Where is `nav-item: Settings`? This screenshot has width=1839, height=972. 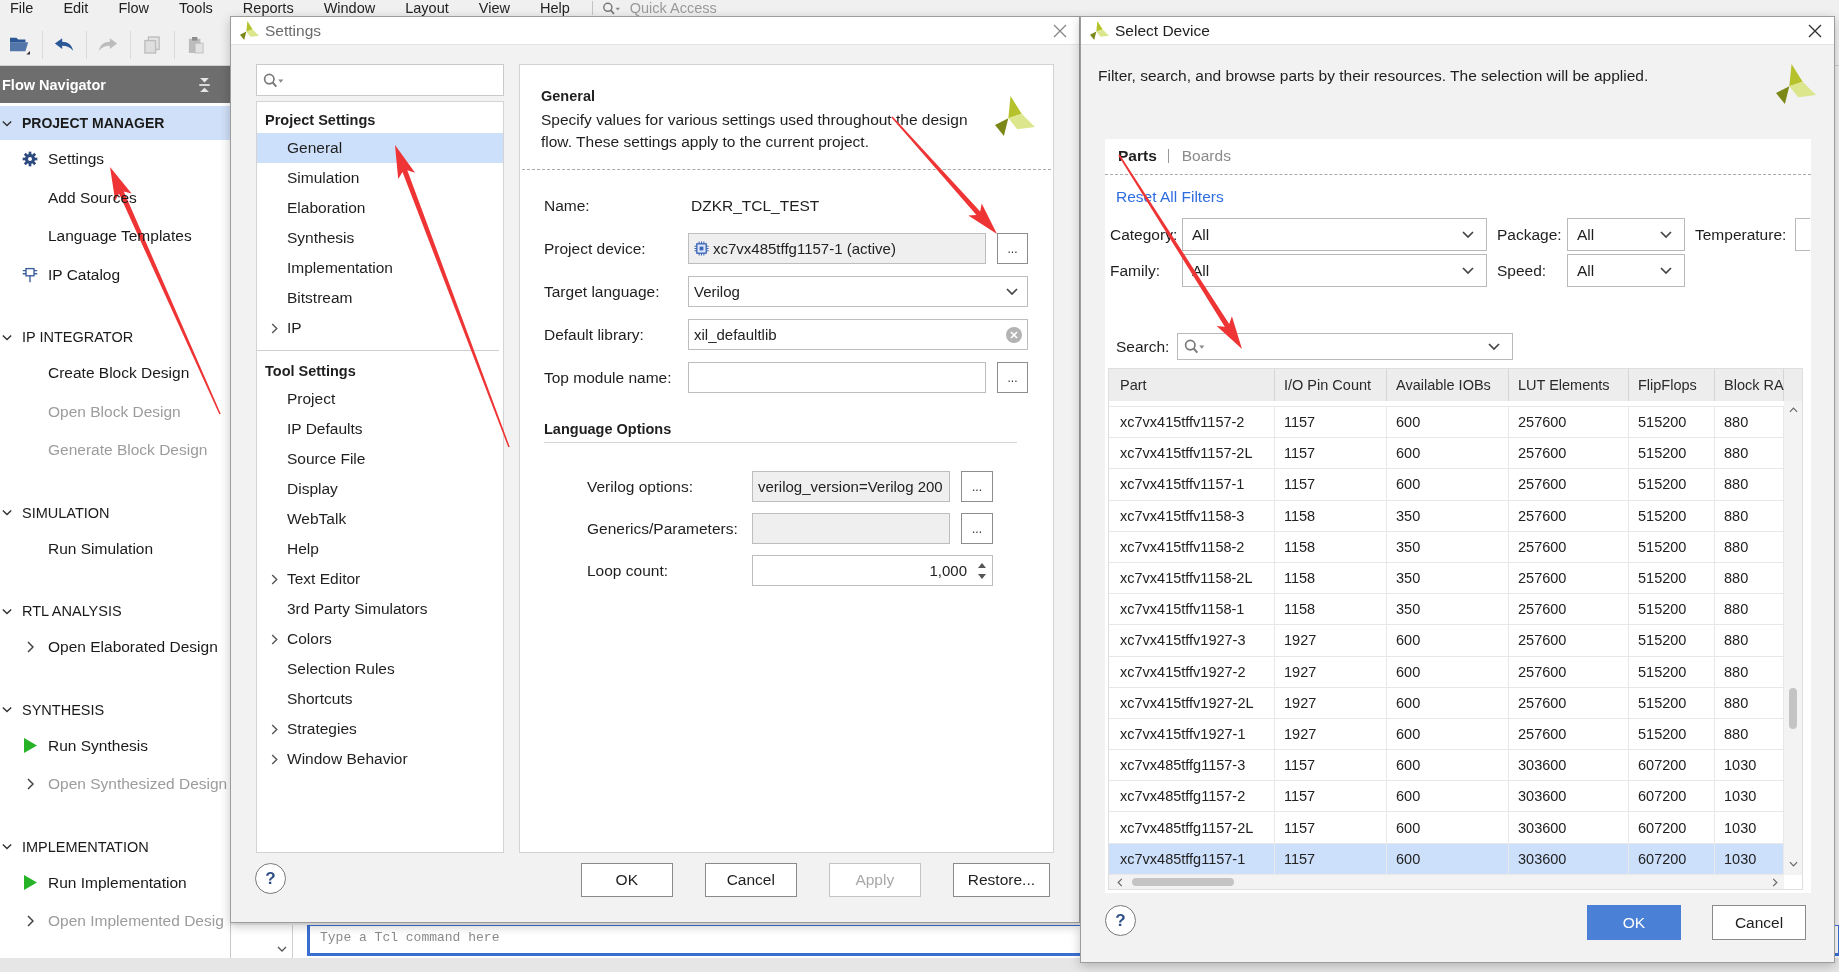
nav-item: Settings is located at coordinates (115, 159).